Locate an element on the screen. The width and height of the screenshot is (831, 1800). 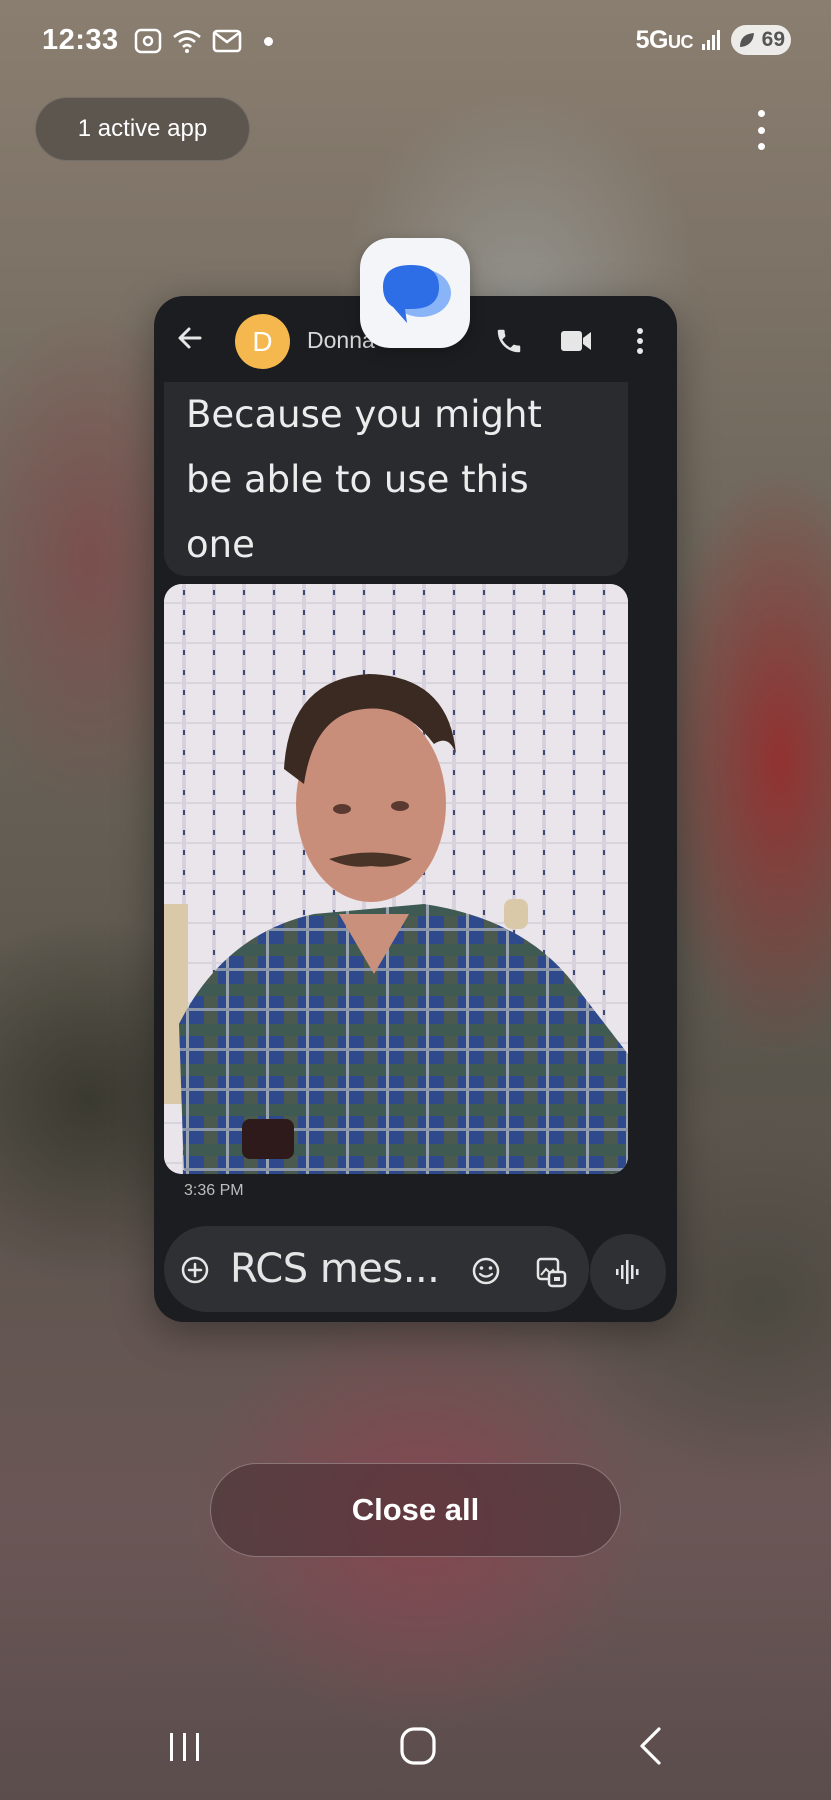
notification-dot is located at coordinates (268, 41).